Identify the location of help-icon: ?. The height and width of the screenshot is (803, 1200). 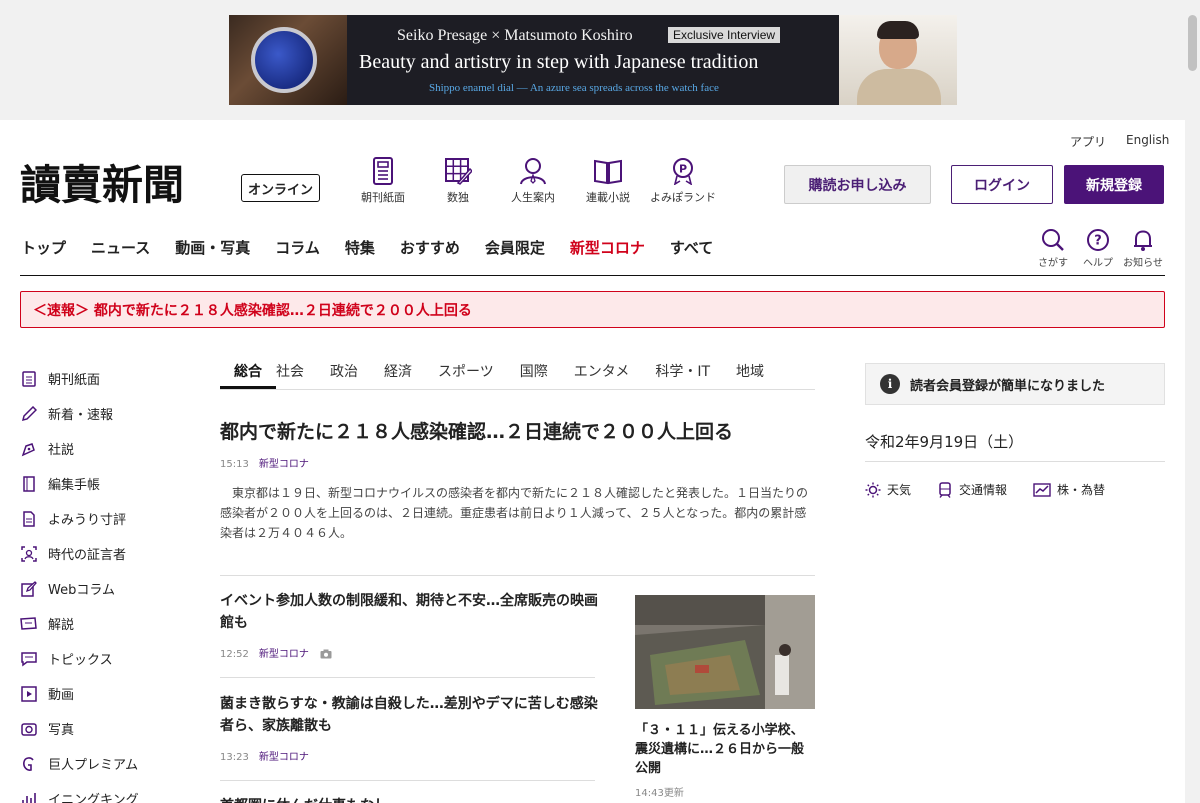
(1098, 240).